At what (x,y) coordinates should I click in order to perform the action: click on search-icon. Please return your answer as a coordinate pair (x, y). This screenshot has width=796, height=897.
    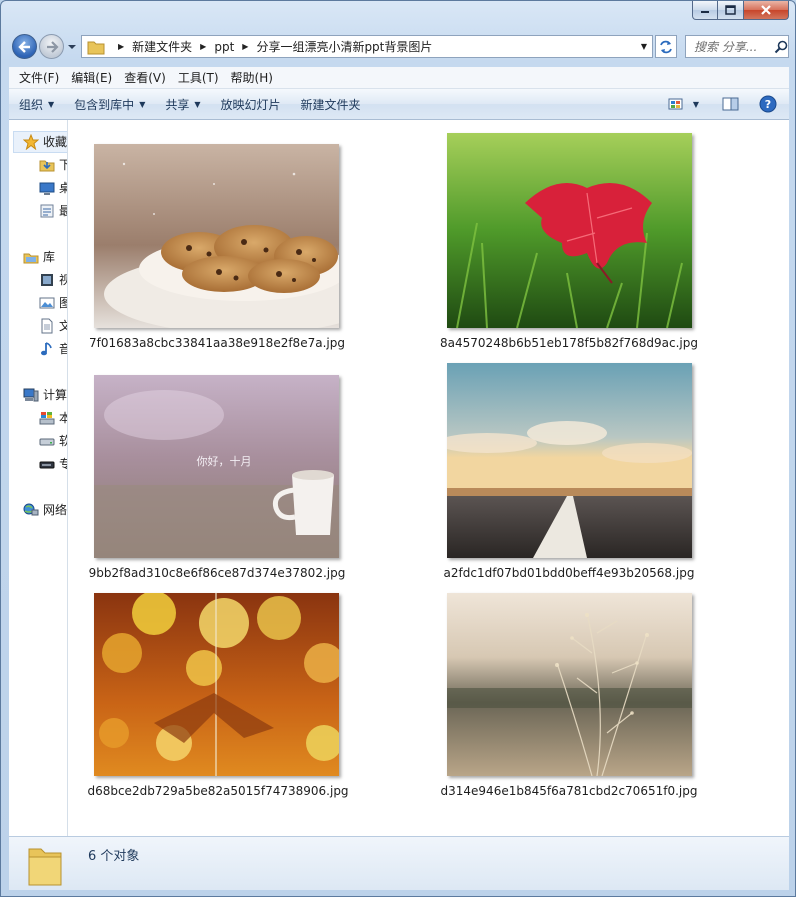
    Looking at the image, I should click on (781, 47).